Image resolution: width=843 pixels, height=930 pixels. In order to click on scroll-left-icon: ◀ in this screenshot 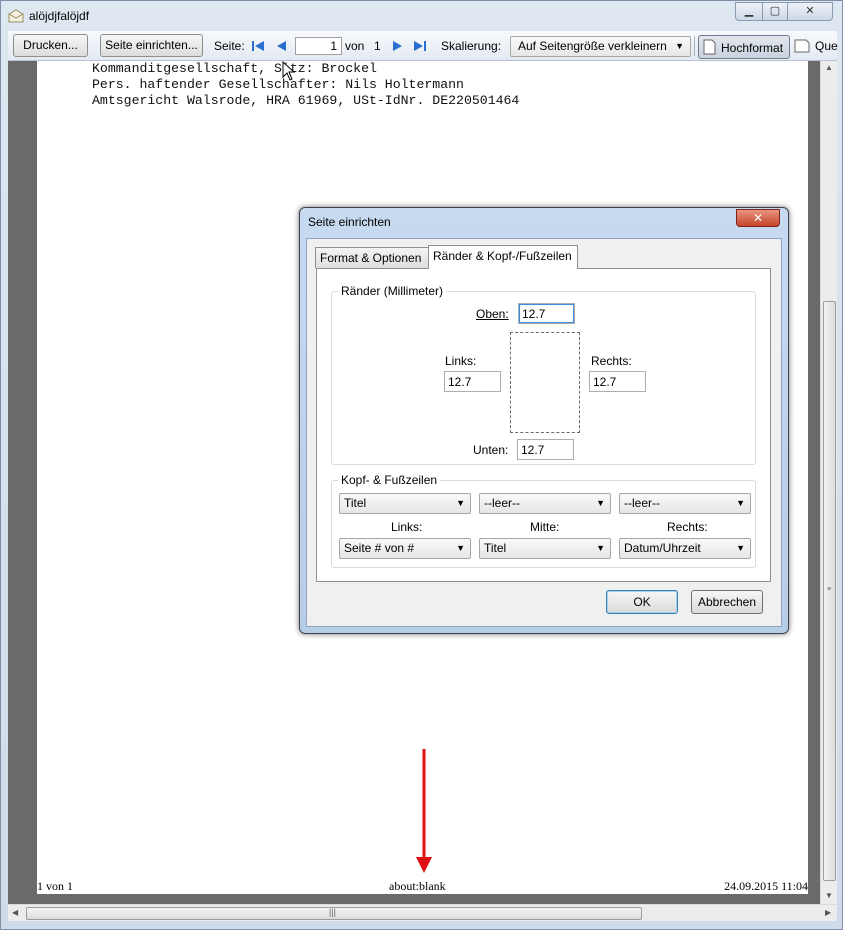, I will do `click(15, 912)`.